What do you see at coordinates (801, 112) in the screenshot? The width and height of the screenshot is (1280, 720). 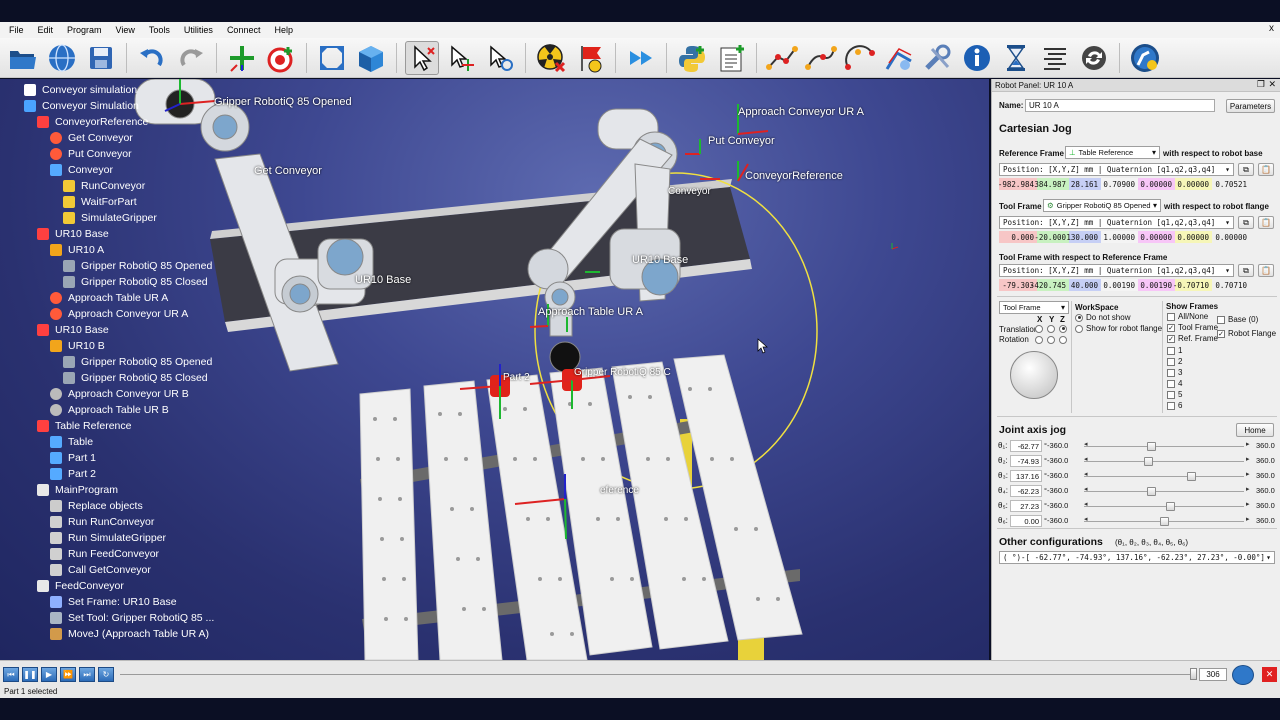 I see `label-approach-conveyor: Approach Conveyor UR A` at bounding box center [801, 112].